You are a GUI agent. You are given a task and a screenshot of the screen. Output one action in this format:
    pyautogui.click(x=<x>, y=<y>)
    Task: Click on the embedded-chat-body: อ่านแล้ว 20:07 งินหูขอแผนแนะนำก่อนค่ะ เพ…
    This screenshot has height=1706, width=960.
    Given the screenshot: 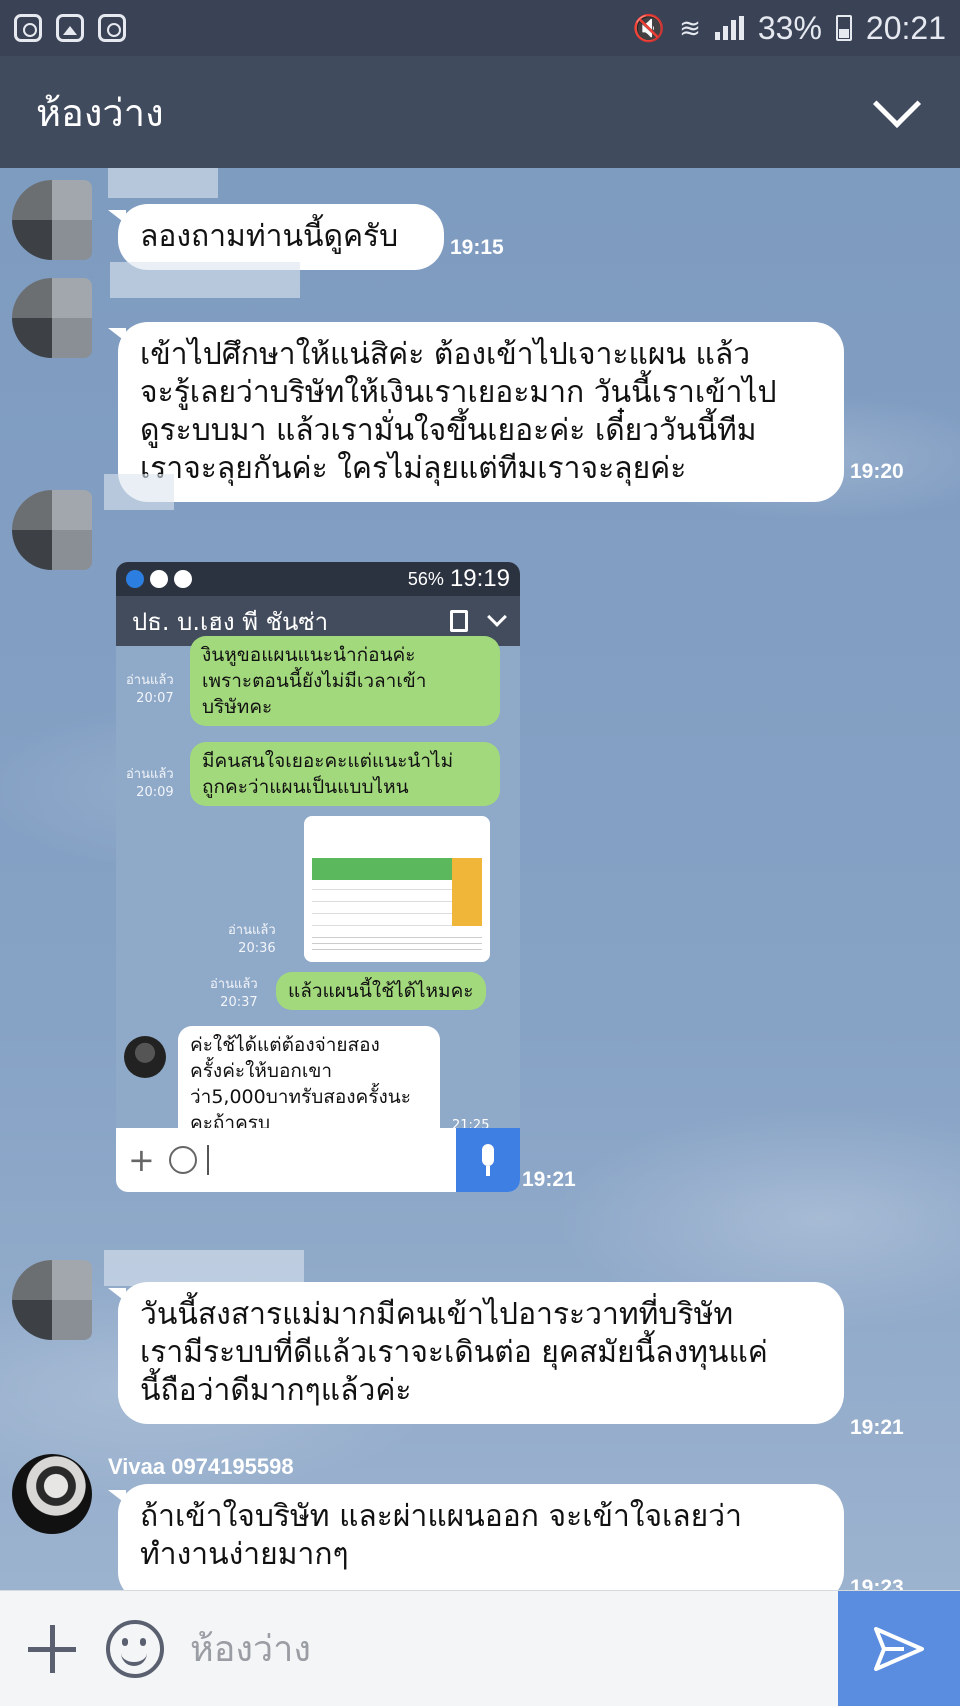 What is the action you would take?
    pyautogui.click(x=318, y=890)
    